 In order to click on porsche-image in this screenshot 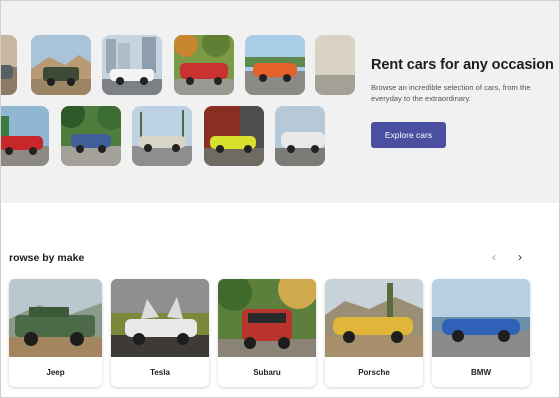, I will do `click(374, 318)`.